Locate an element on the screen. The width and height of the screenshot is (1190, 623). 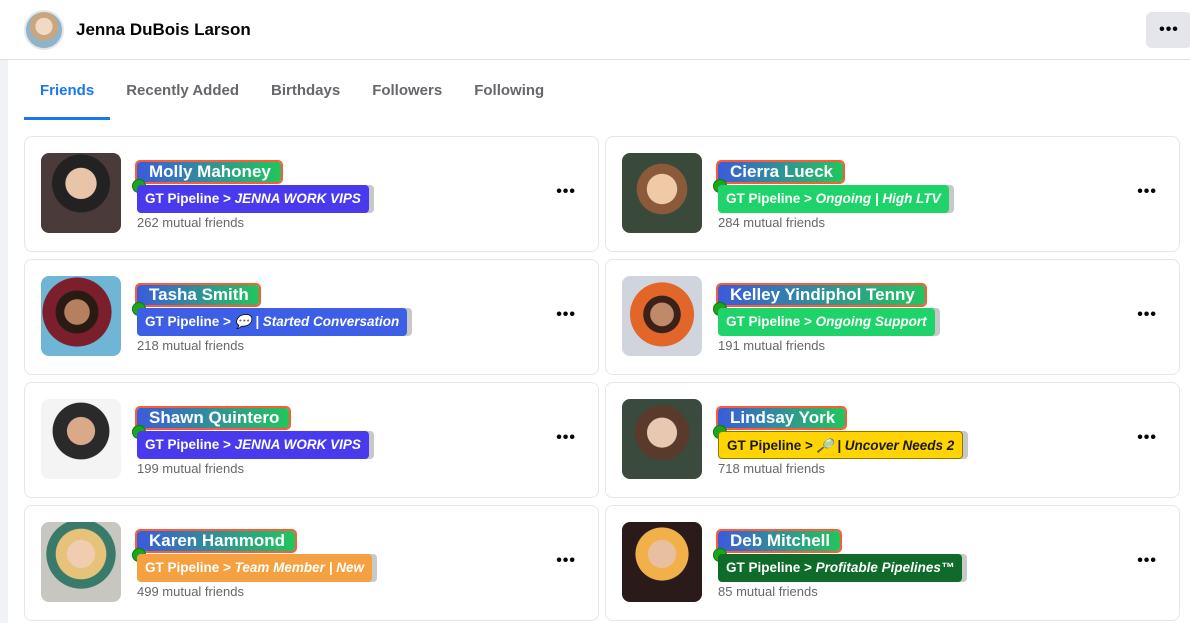
pipeline-tag: GT Pipeline > 🔎 | Uncover Needs 2 is located at coordinates (841, 445).